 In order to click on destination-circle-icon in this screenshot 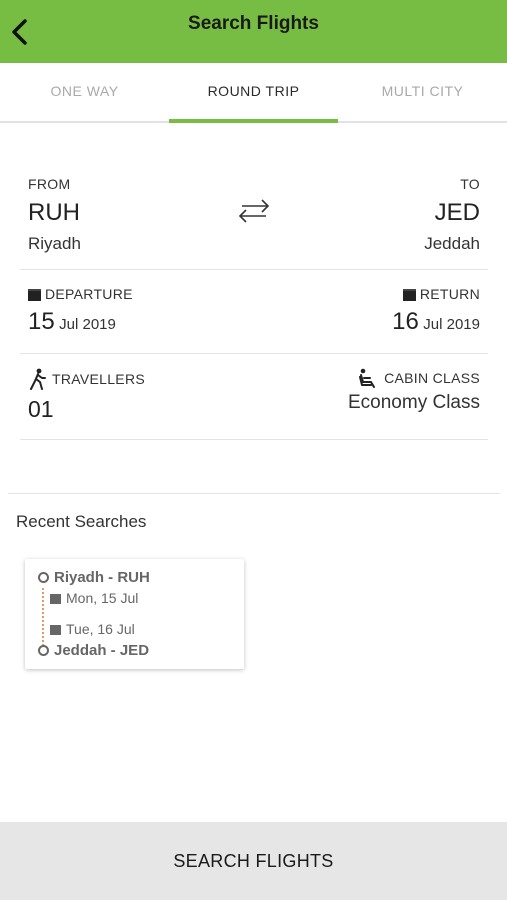, I will do `click(43, 650)`.